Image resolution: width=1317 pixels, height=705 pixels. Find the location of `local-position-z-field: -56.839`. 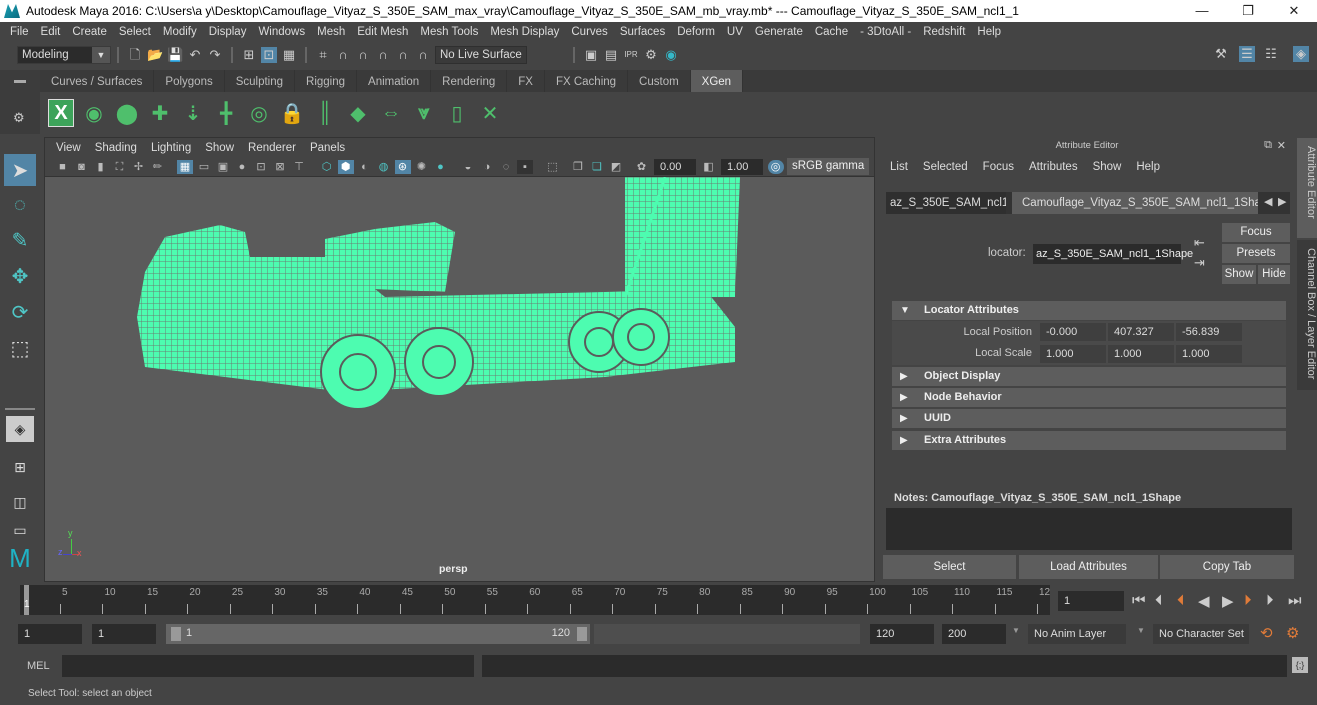

local-position-z-field: -56.839 is located at coordinates (1209, 332).